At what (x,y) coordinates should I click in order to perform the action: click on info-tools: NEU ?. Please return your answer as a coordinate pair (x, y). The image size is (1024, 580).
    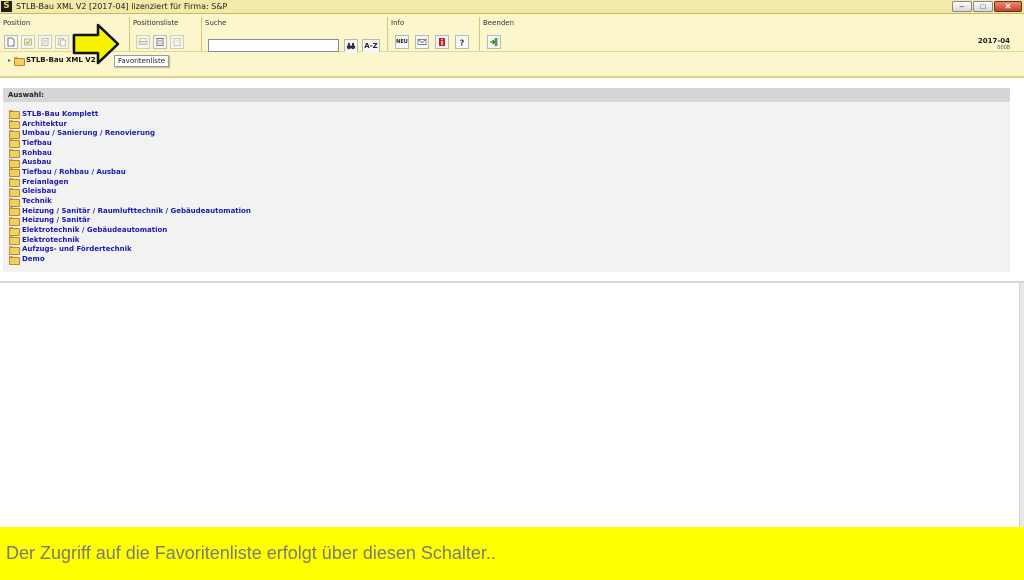
    Looking at the image, I should click on (432, 42).